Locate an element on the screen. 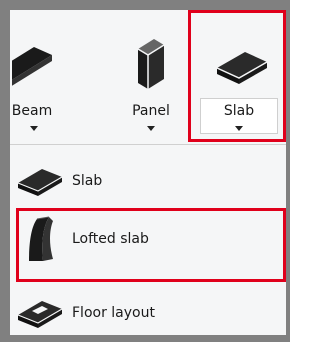 The width and height of the screenshot is (320, 342). panel-button: Panel is located at coordinates (151, 77).